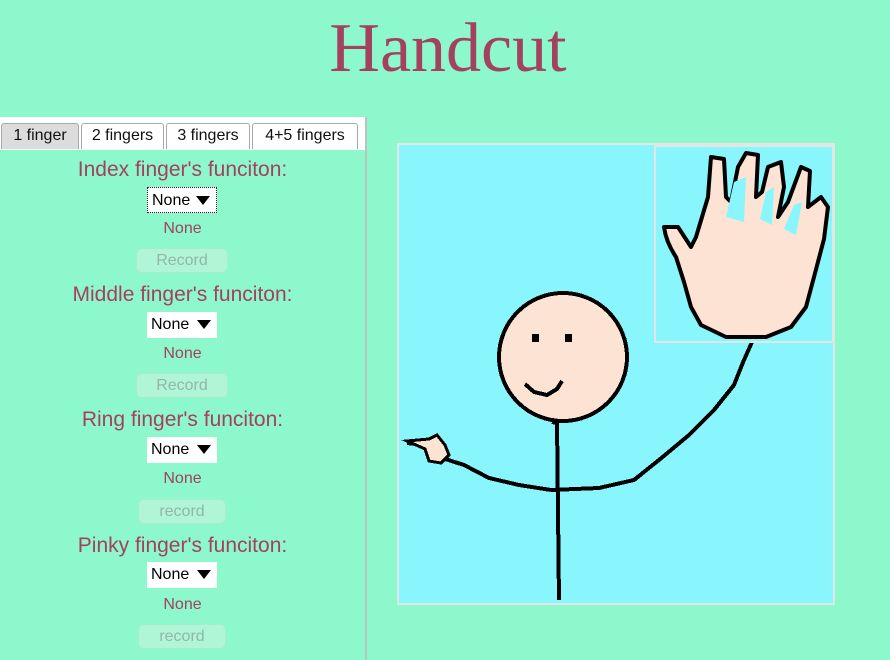 The width and height of the screenshot is (890, 660). What do you see at coordinates (568, 338) in the screenshot?
I see `right-eye` at bounding box center [568, 338].